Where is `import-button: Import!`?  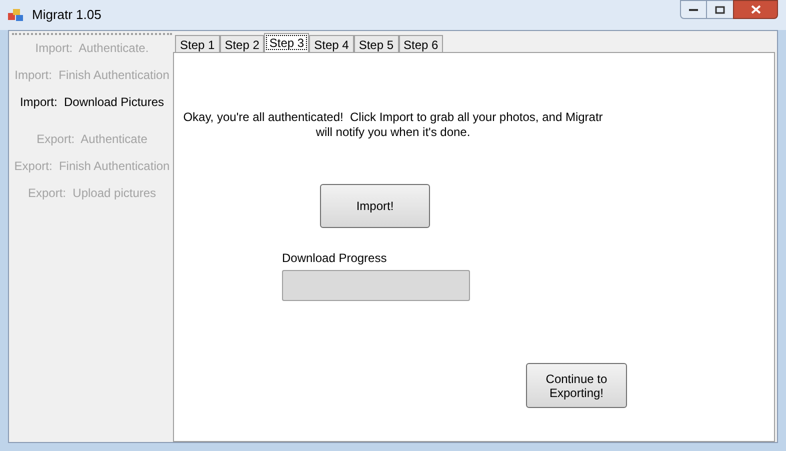
import-button: Import! is located at coordinates (375, 206).